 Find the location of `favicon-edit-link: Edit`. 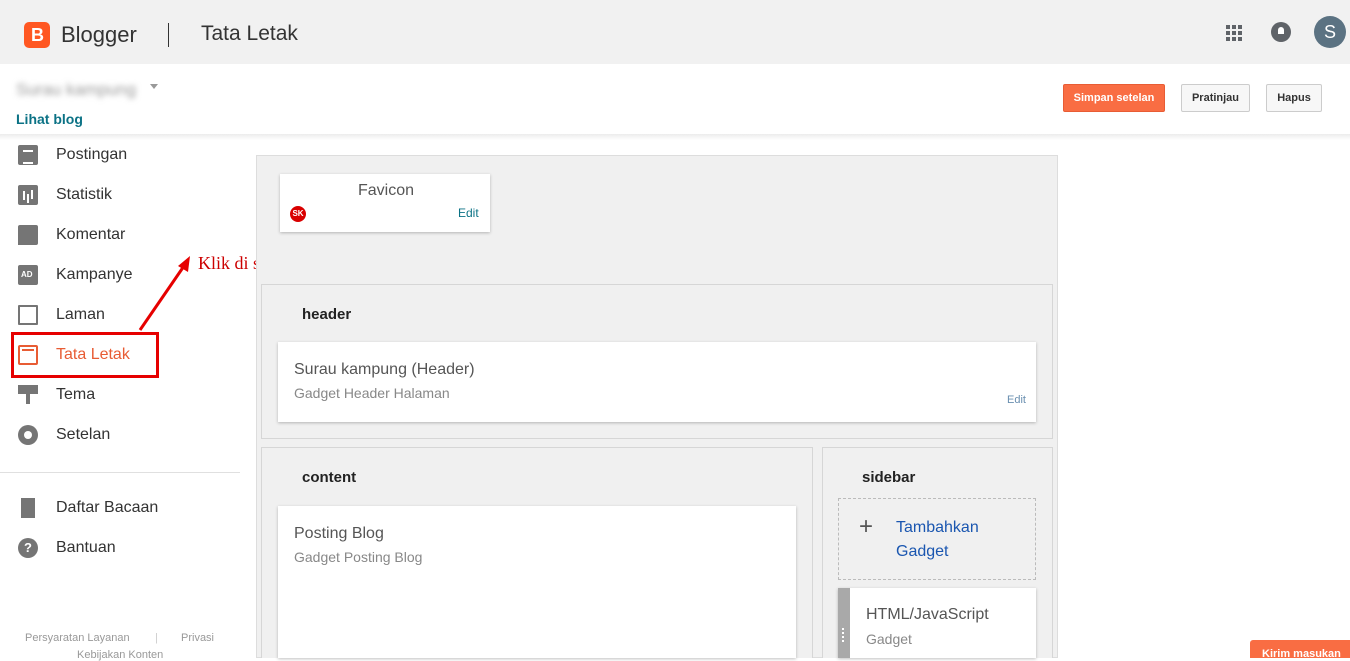

favicon-edit-link: Edit is located at coordinates (468, 213).